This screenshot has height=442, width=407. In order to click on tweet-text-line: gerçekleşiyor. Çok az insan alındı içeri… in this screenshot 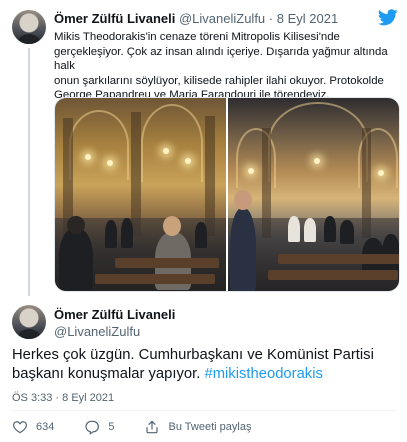, I will do `click(221, 59)`.